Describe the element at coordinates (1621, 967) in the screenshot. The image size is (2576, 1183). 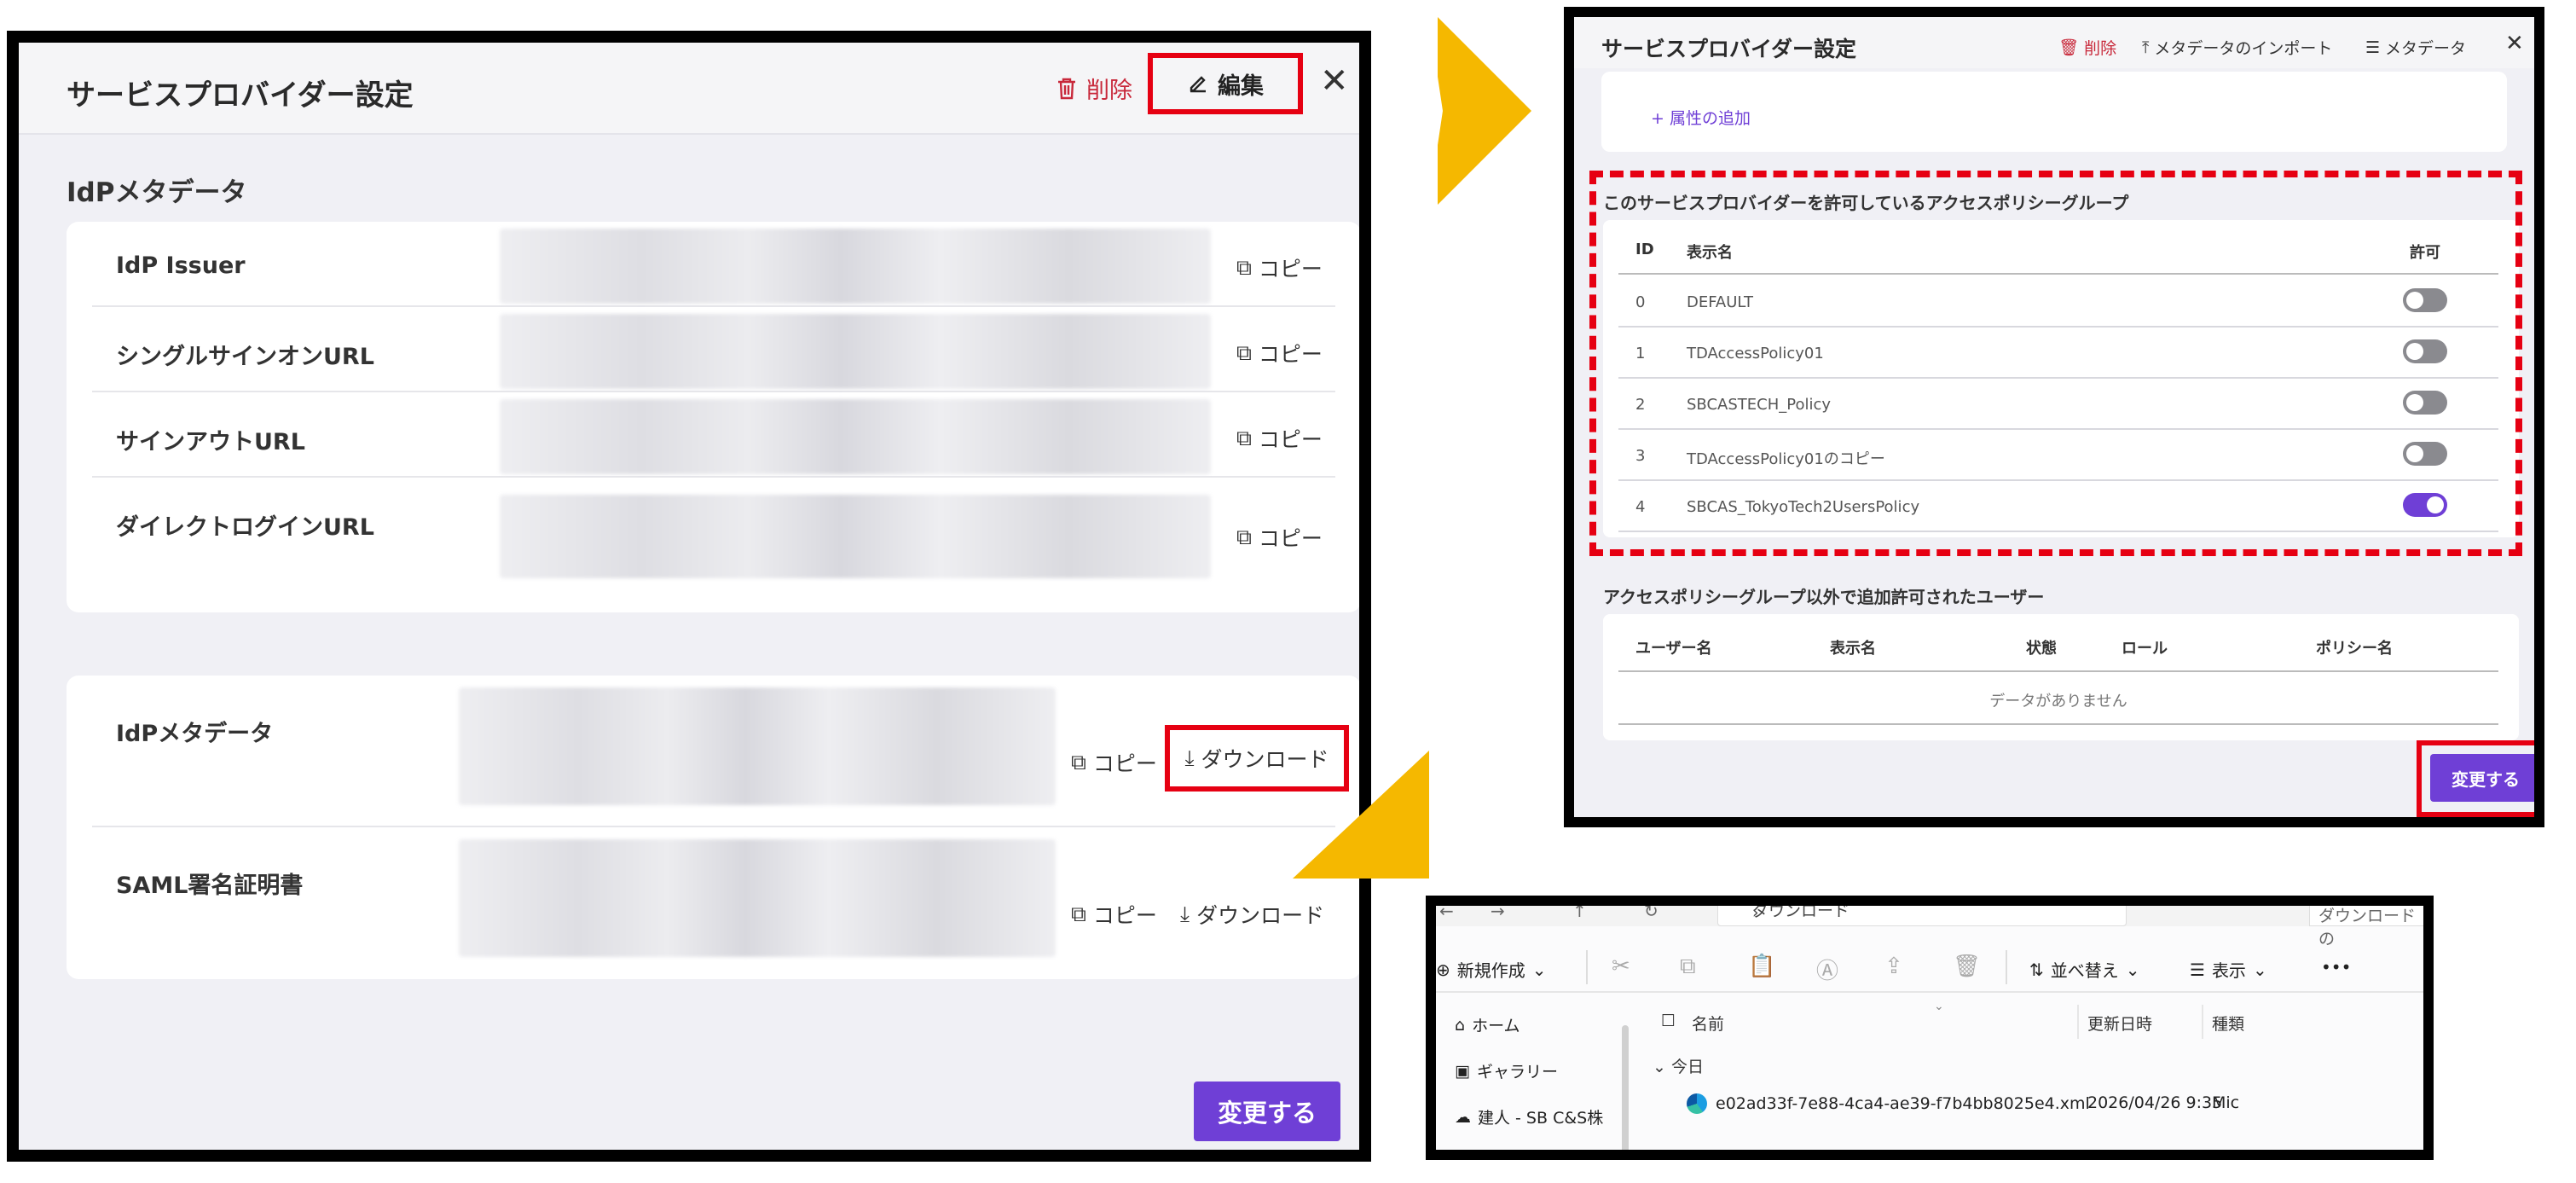
I see `cut-icon: ✂` at that location.